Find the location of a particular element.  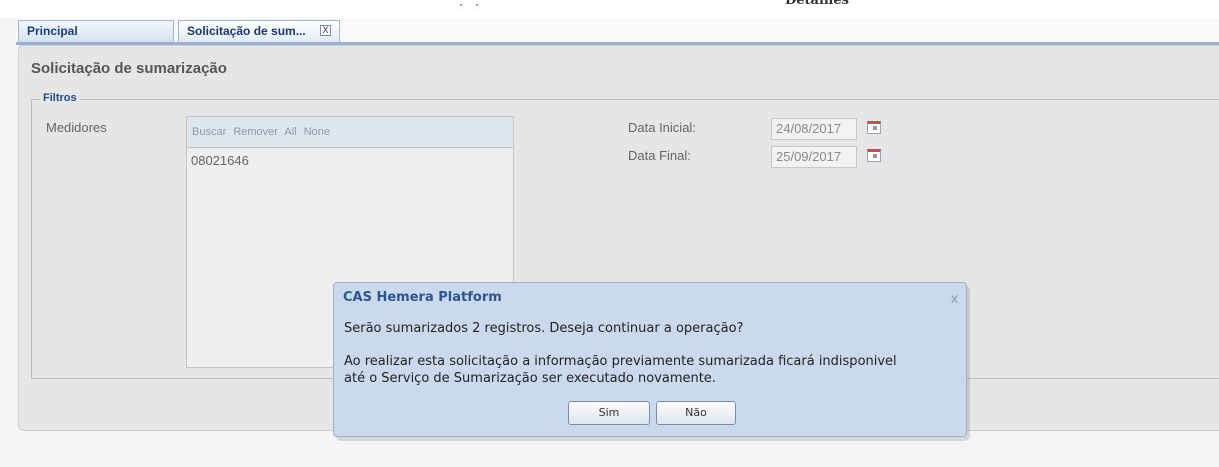

nao-button: Não is located at coordinates (696, 413).